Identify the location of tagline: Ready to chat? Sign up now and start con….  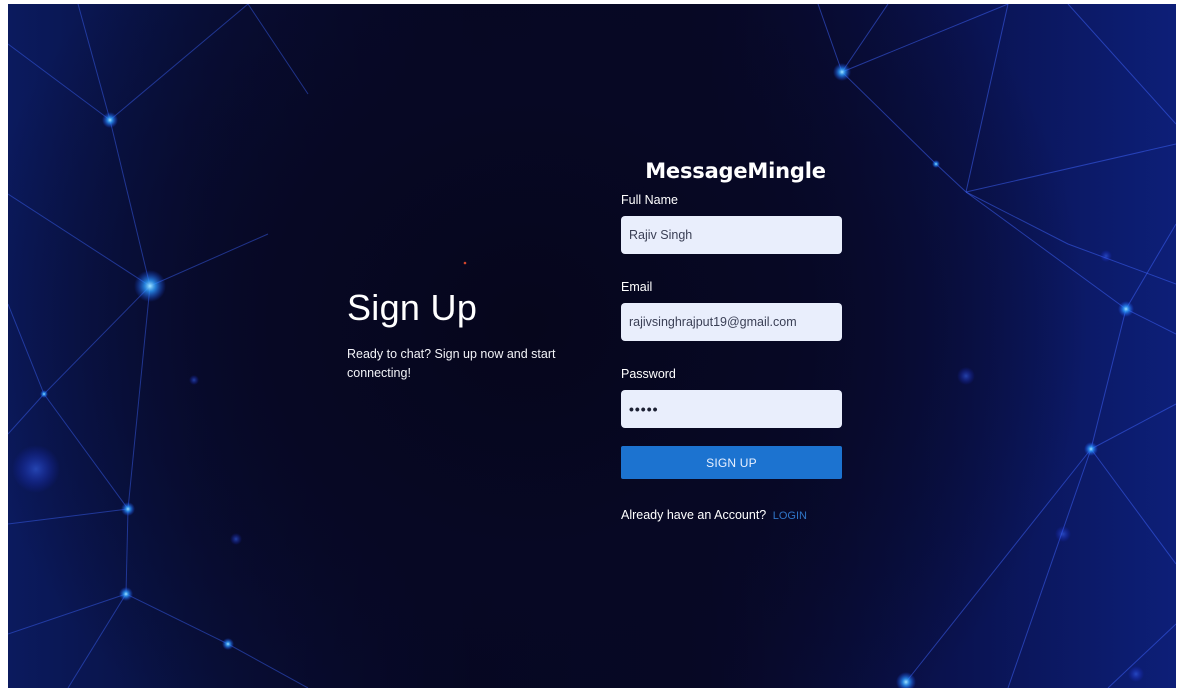
(451, 363).